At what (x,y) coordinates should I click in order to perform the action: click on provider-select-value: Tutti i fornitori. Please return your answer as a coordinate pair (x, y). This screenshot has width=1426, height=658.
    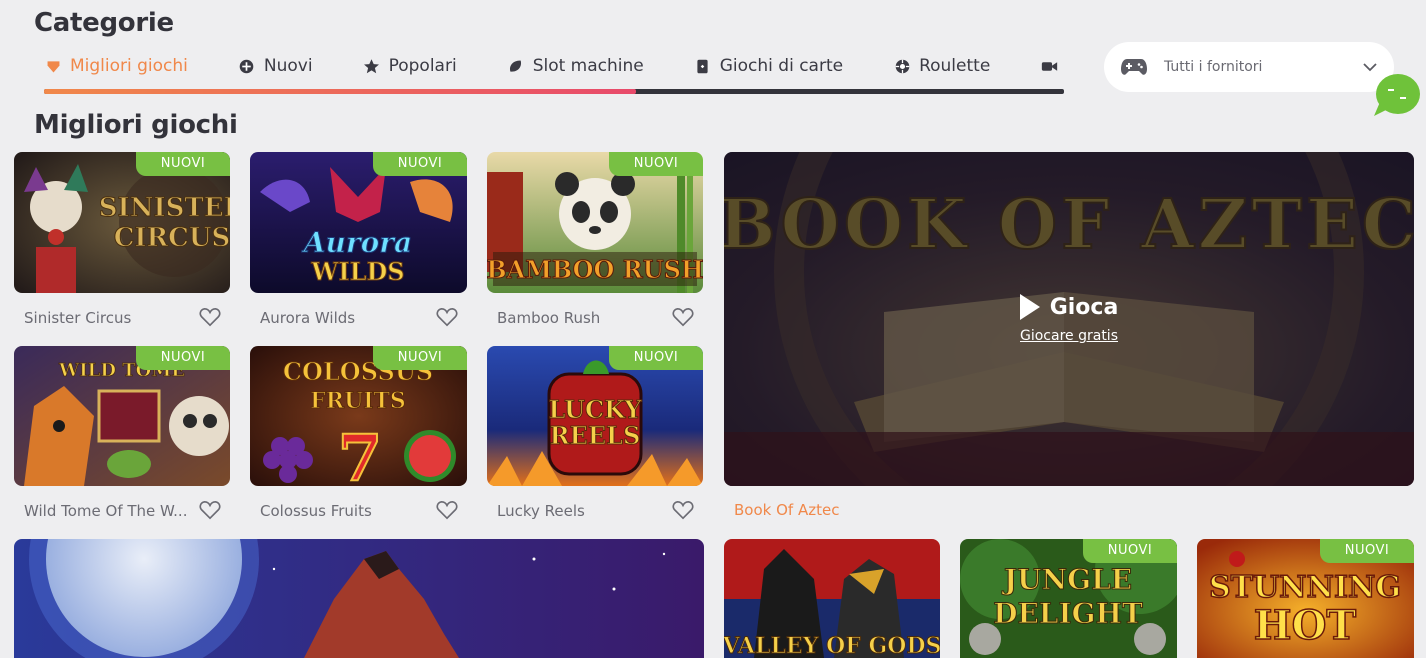
    Looking at the image, I should click on (1213, 67).